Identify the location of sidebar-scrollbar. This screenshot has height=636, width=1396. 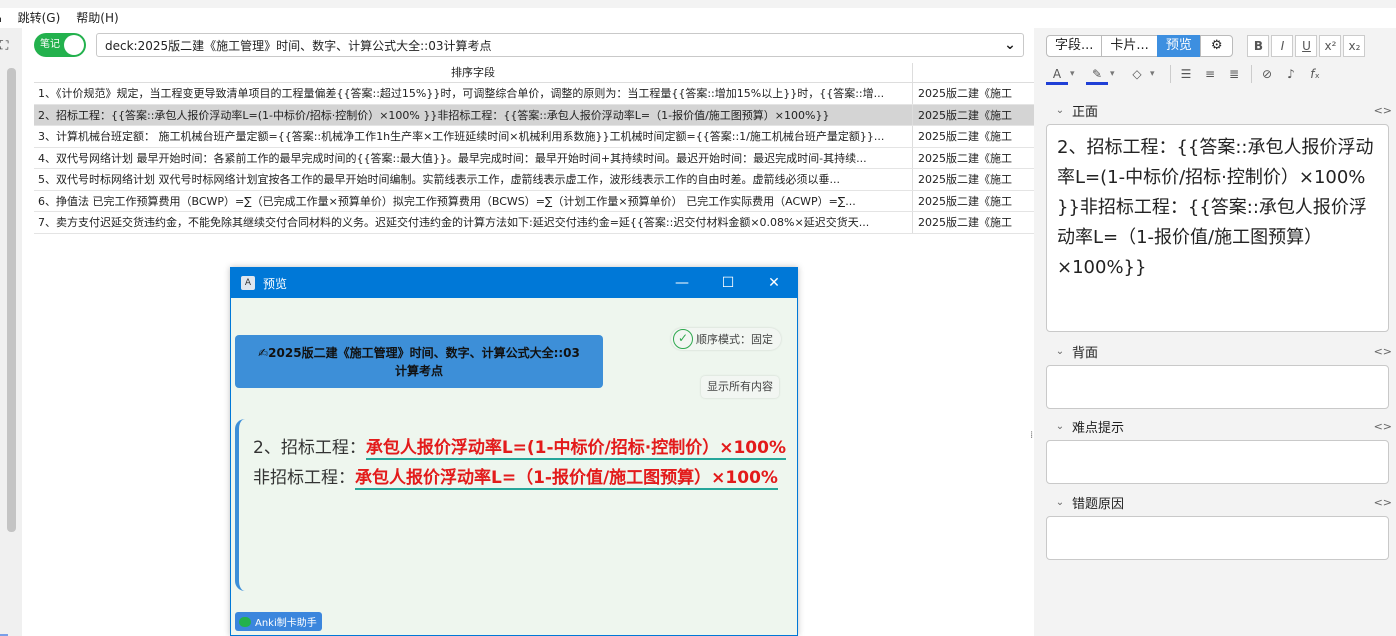
(11, 300).